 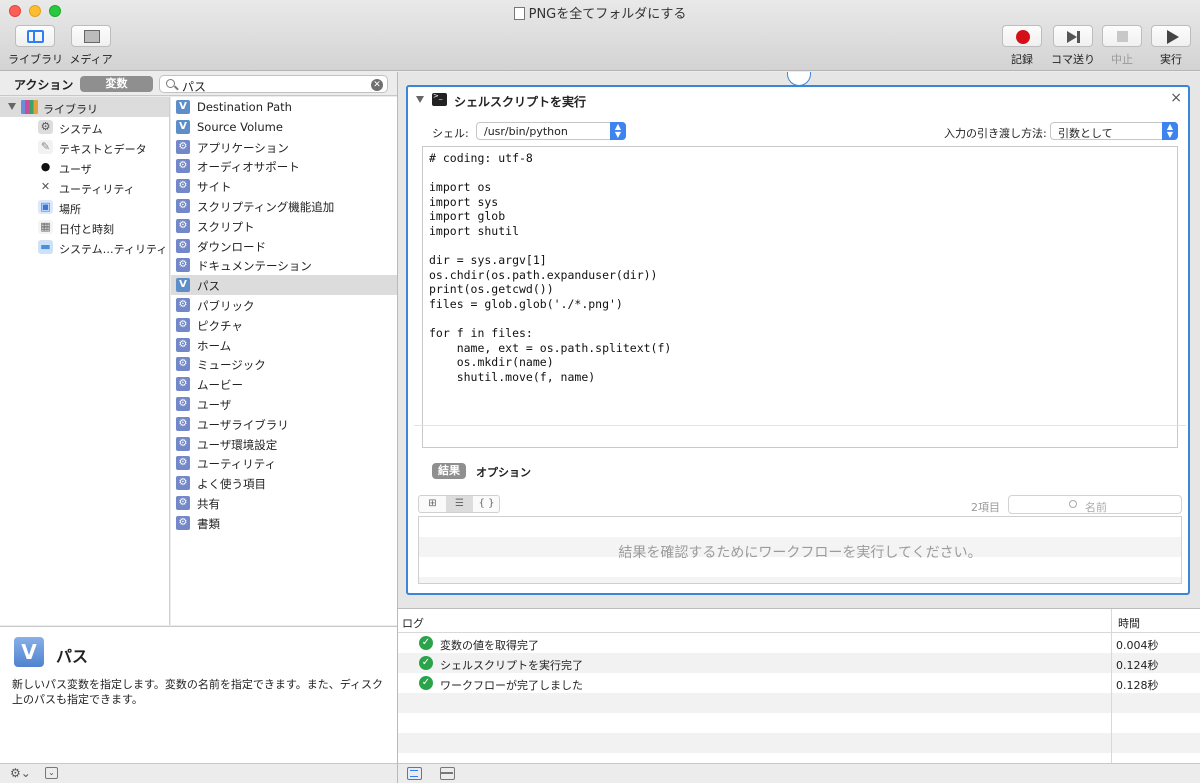 I want to click on library-icon, so click(x=35, y=36).